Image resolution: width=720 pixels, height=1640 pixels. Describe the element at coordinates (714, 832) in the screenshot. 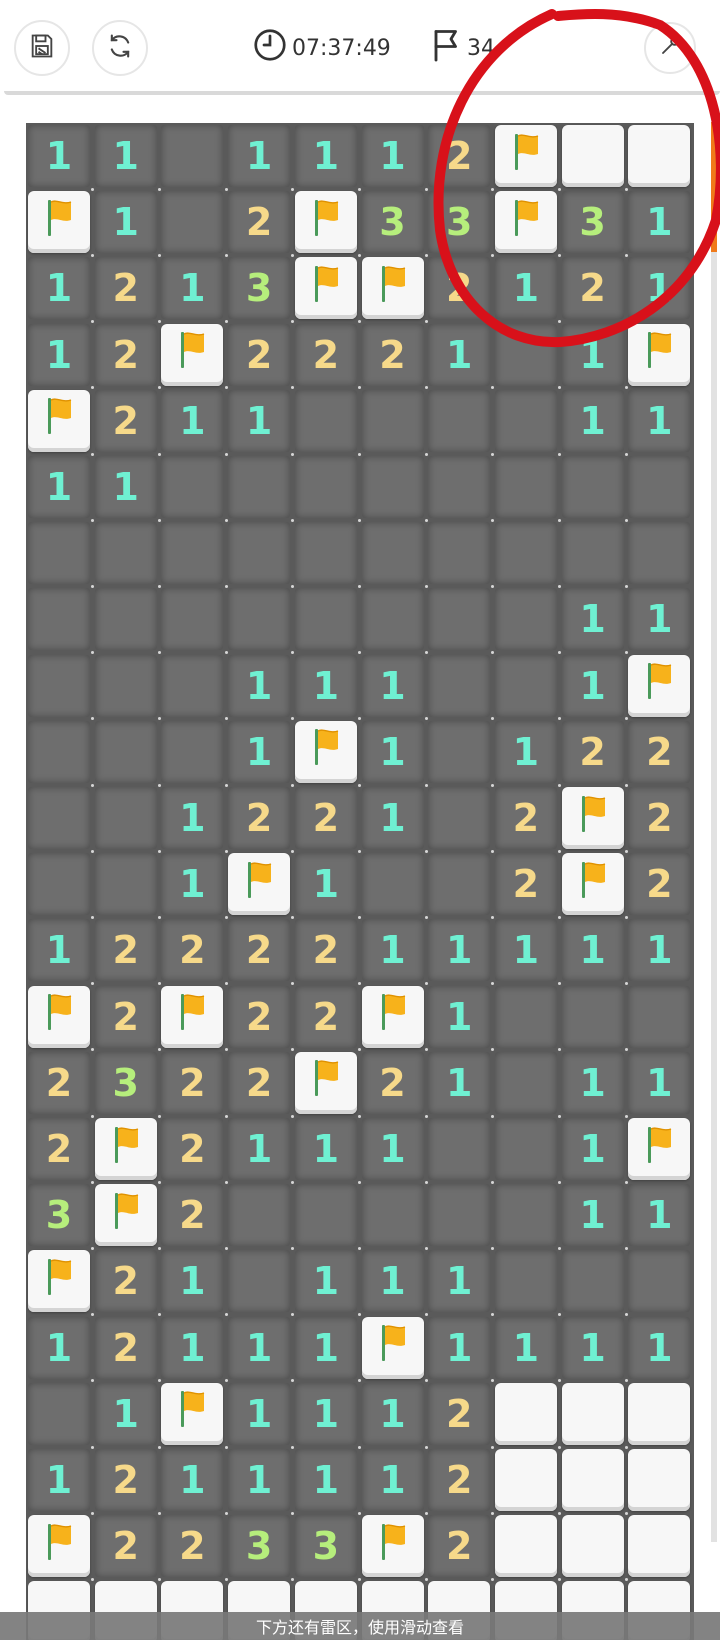

I see `scroll-track` at that location.